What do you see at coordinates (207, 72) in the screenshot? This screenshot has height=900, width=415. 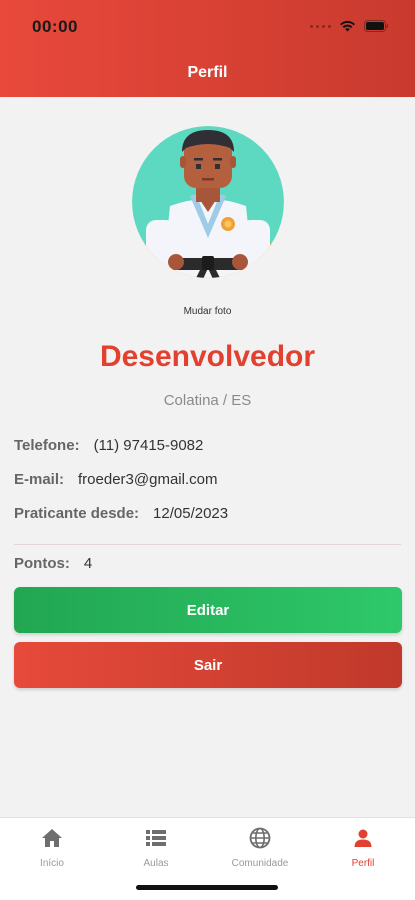 I see `page-title: Perfil` at bounding box center [207, 72].